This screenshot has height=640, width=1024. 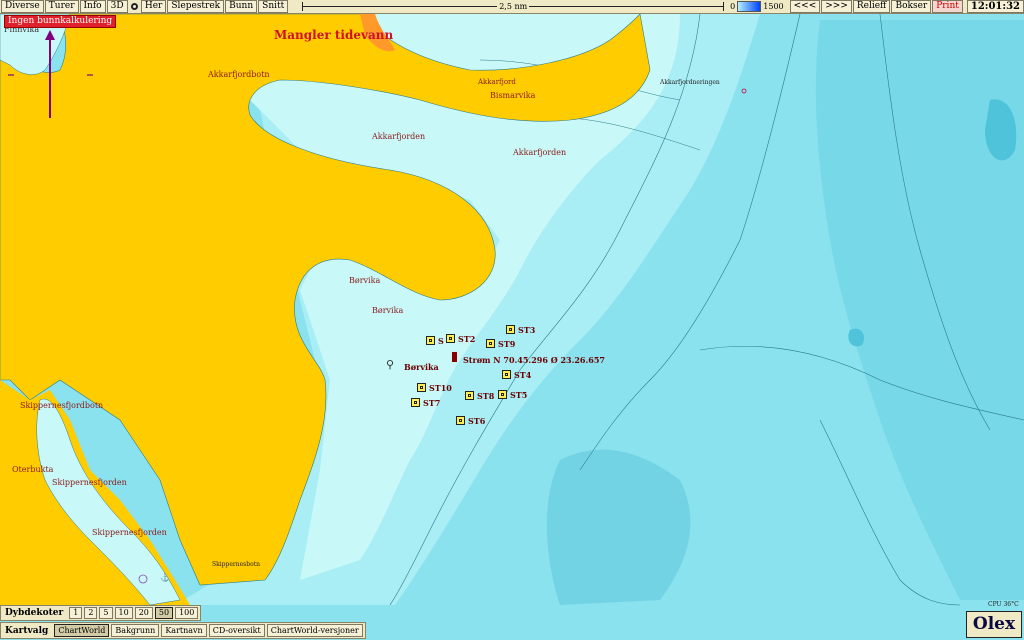 What do you see at coordinates (153, 6) in the screenshot?
I see `menu-her: Her` at bounding box center [153, 6].